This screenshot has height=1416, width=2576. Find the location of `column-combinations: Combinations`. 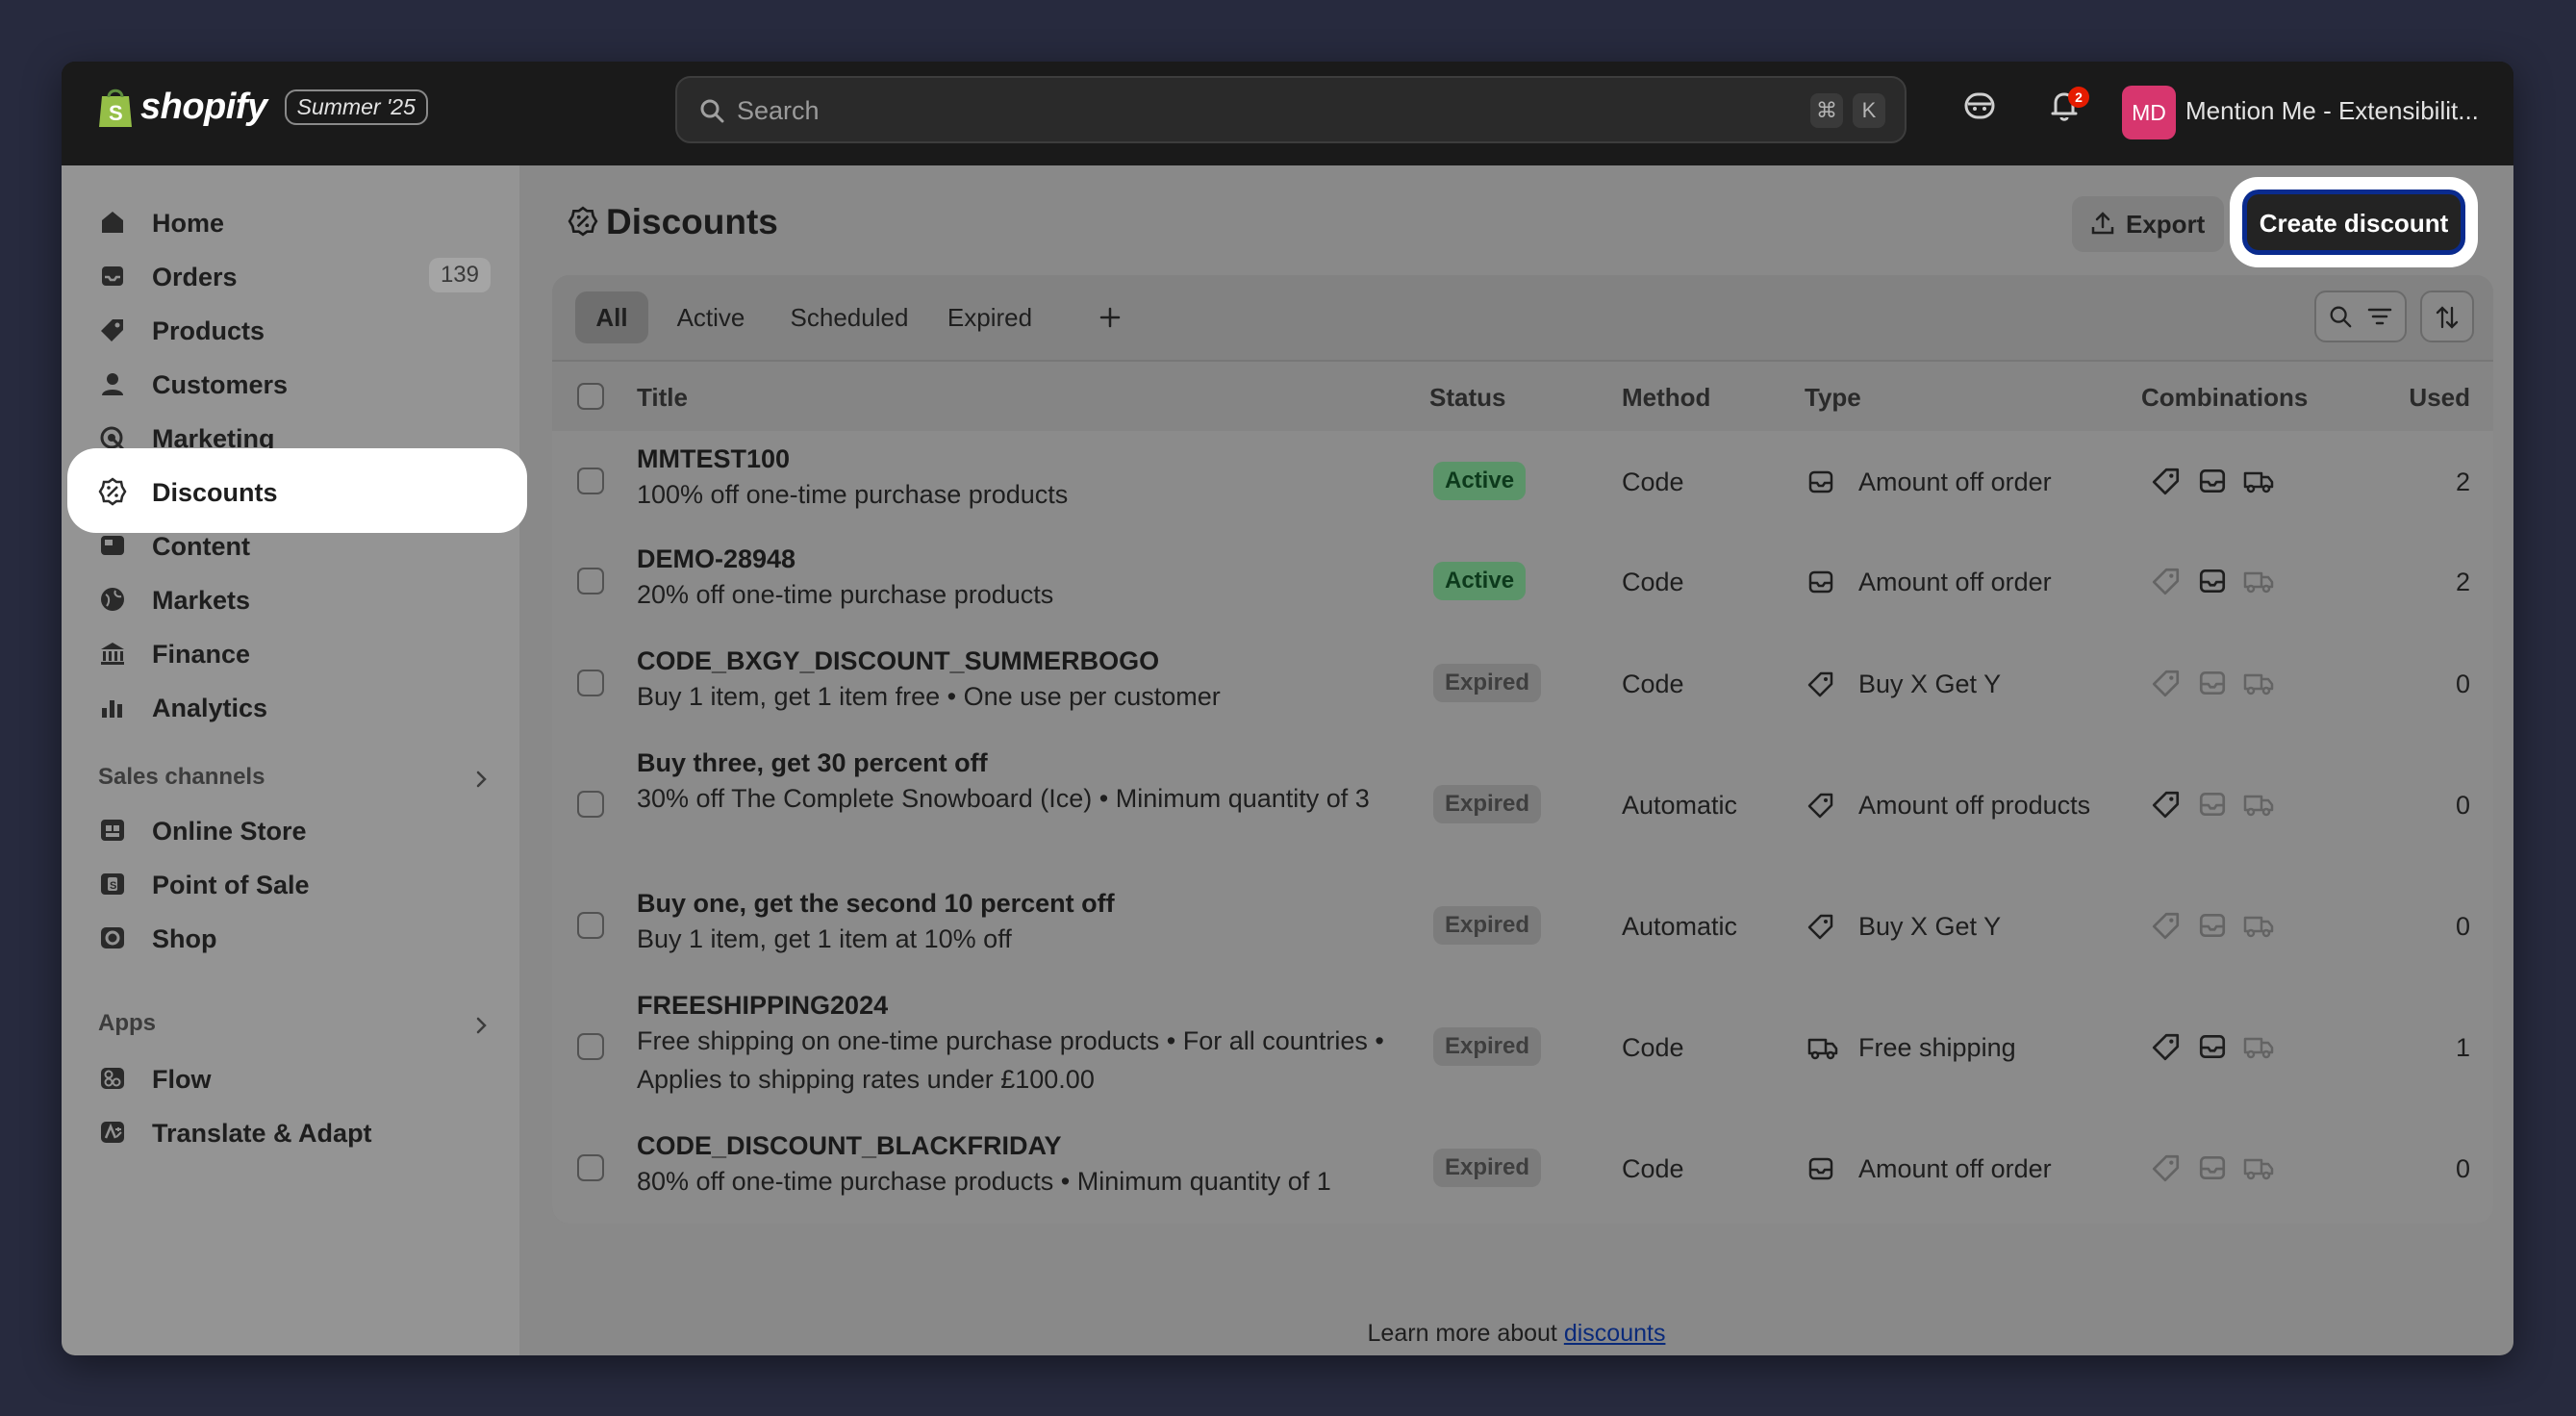

column-combinations: Combinations is located at coordinates (2224, 398).